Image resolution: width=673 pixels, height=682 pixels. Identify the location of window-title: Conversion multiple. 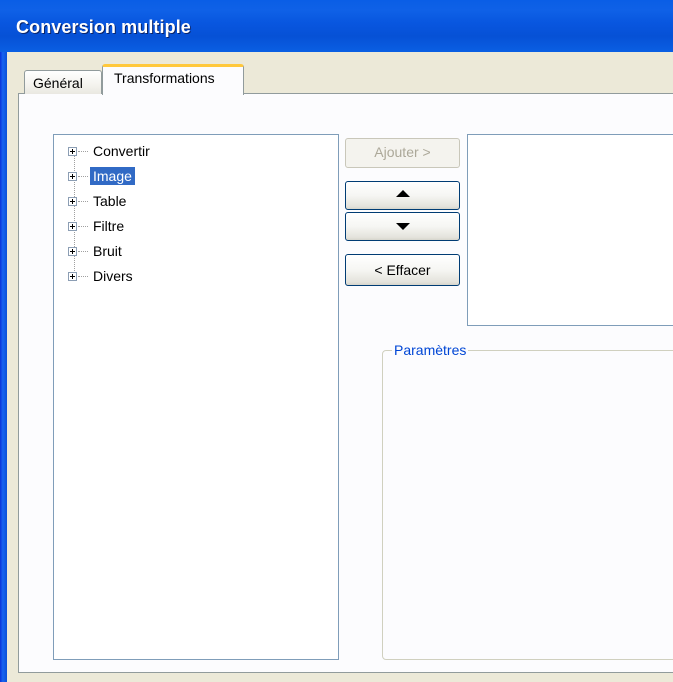
(103, 27).